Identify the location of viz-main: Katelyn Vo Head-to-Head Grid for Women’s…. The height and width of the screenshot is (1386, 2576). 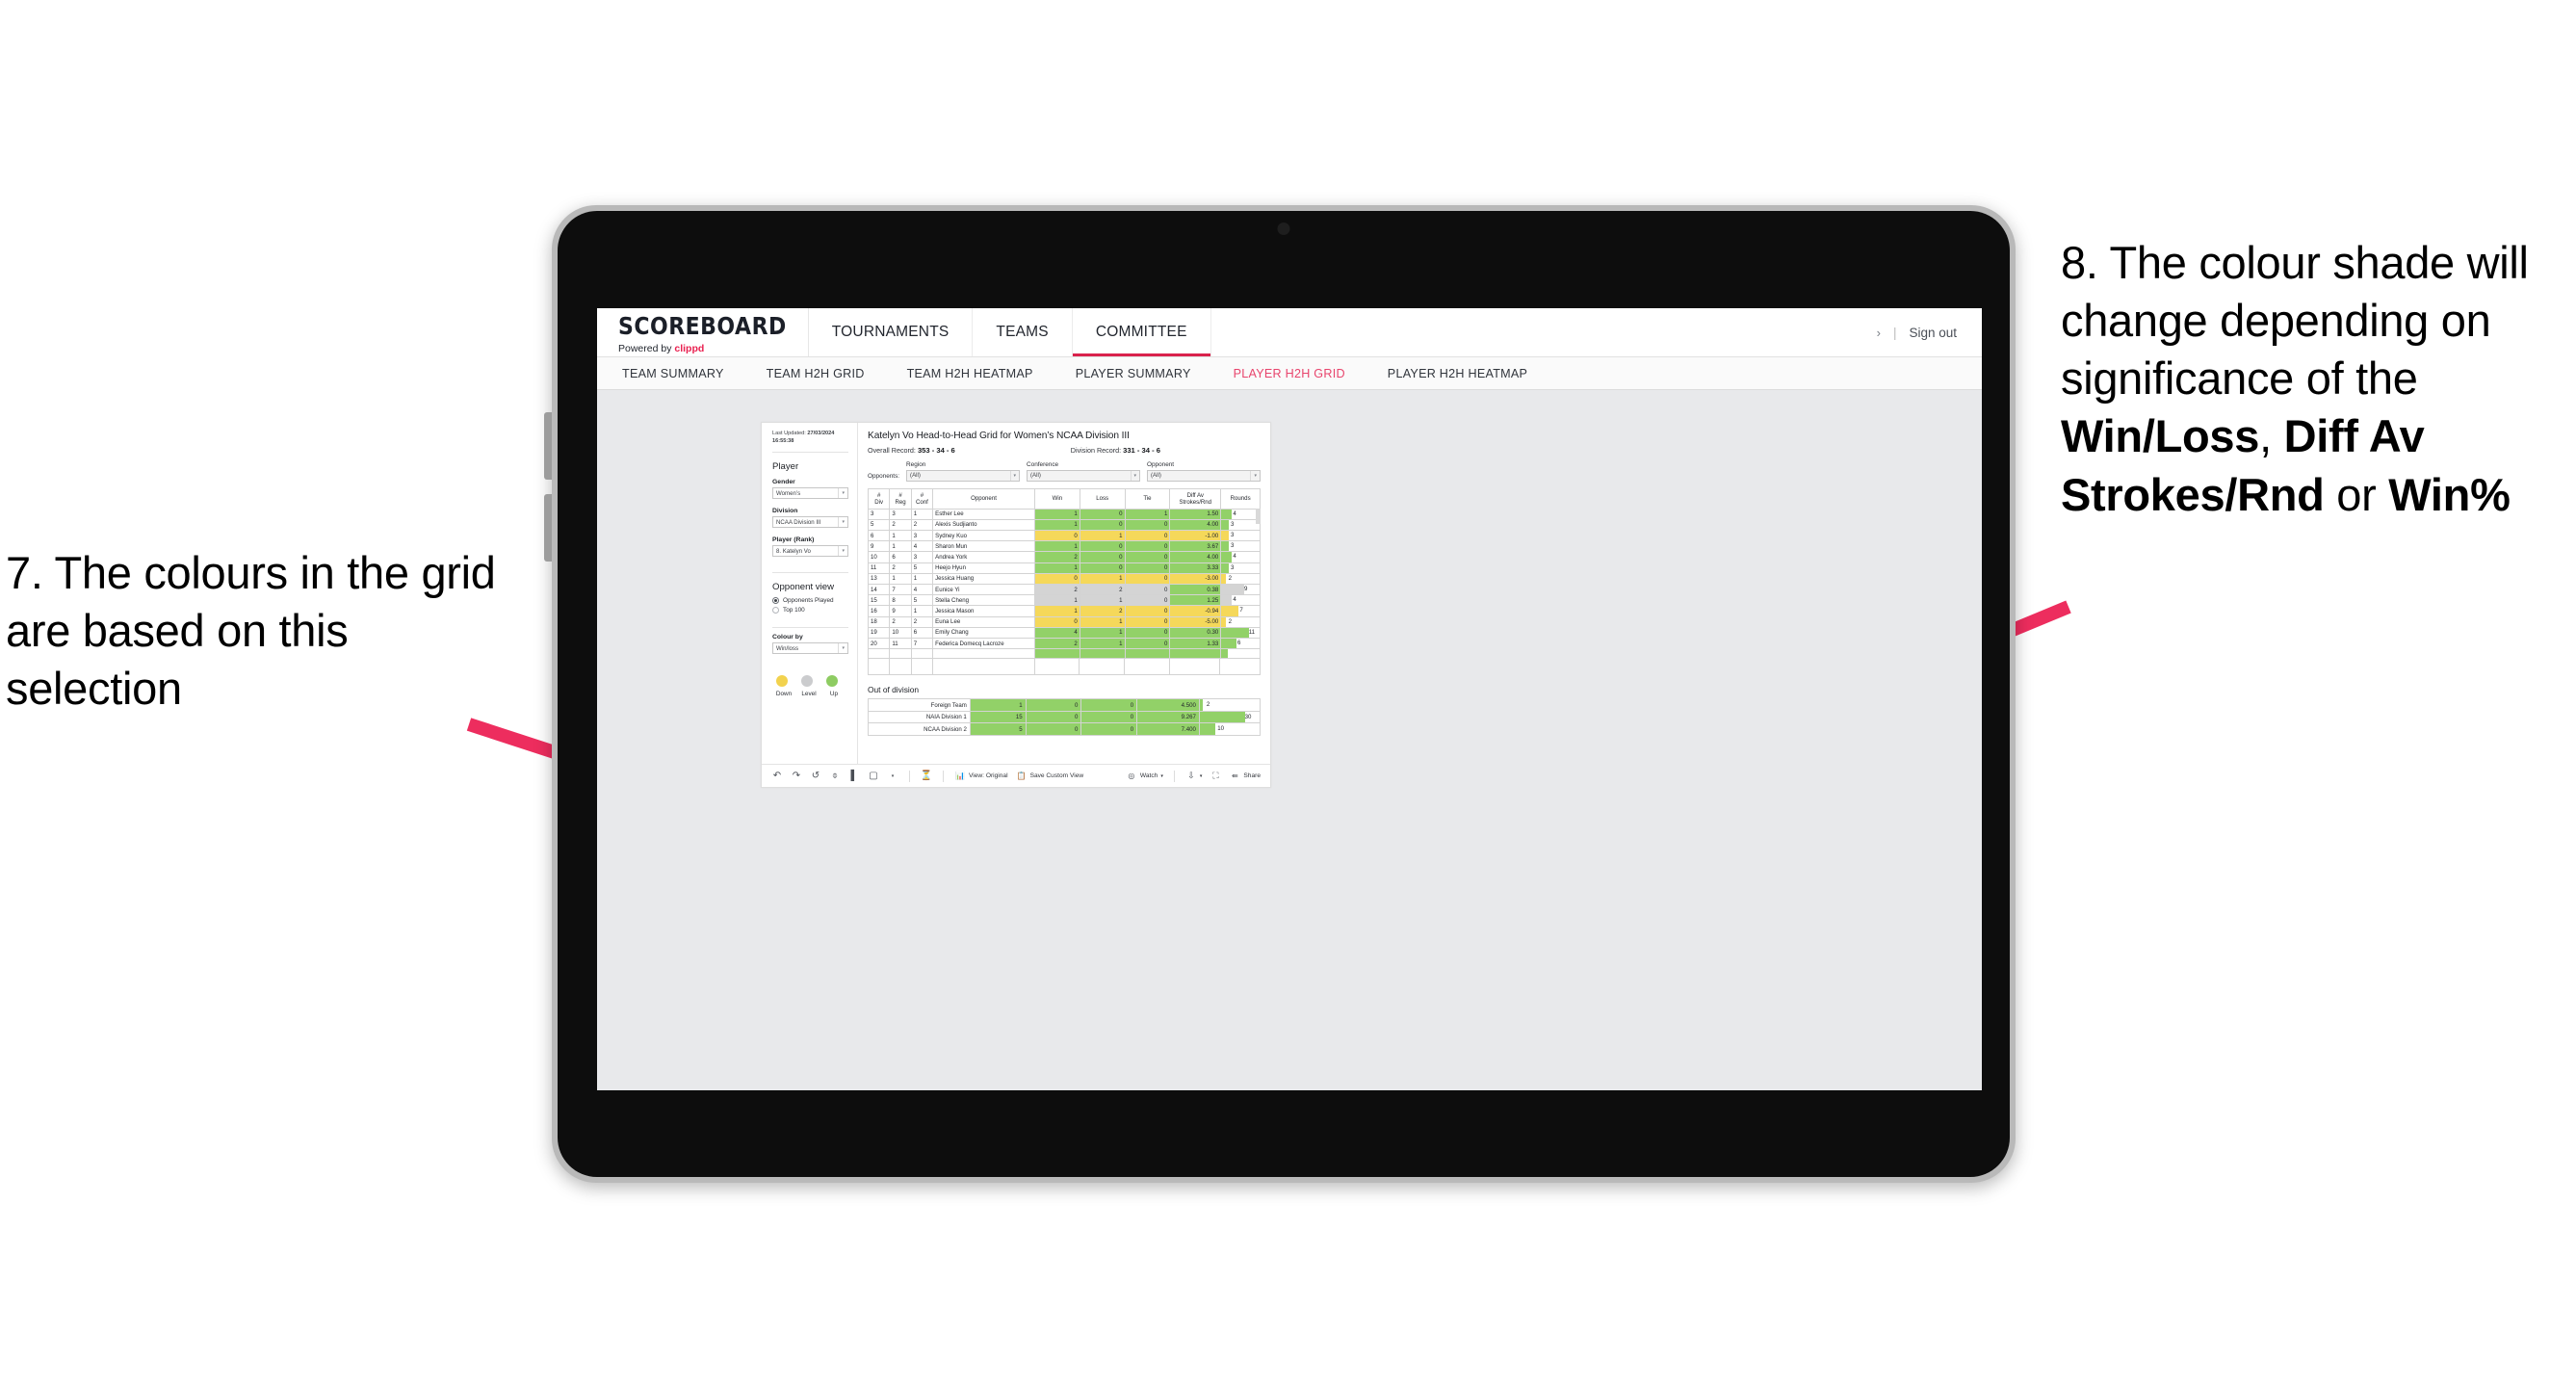
(1064, 593).